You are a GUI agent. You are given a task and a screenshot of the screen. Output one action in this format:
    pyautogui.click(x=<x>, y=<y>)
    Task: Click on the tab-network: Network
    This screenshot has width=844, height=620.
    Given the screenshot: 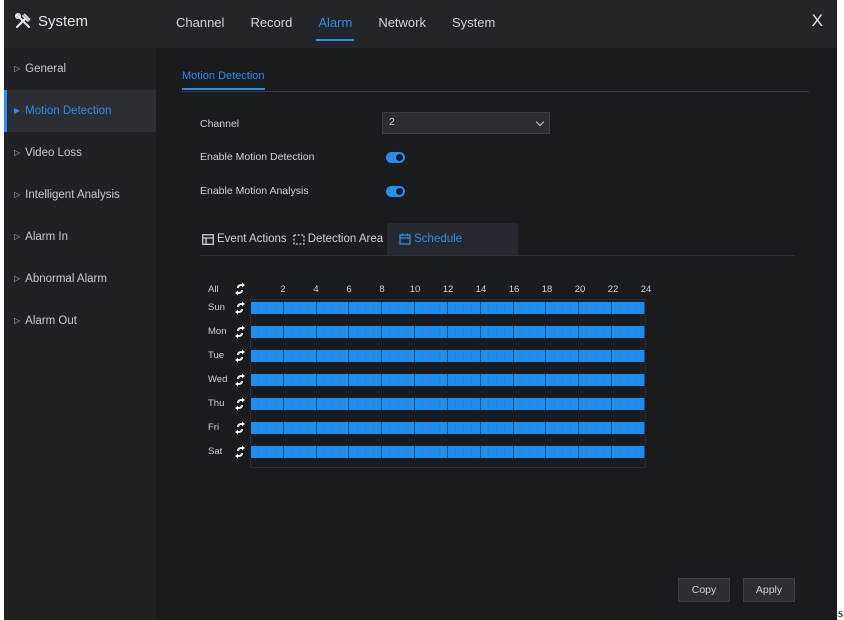 What is the action you would take?
    pyautogui.click(x=402, y=24)
    